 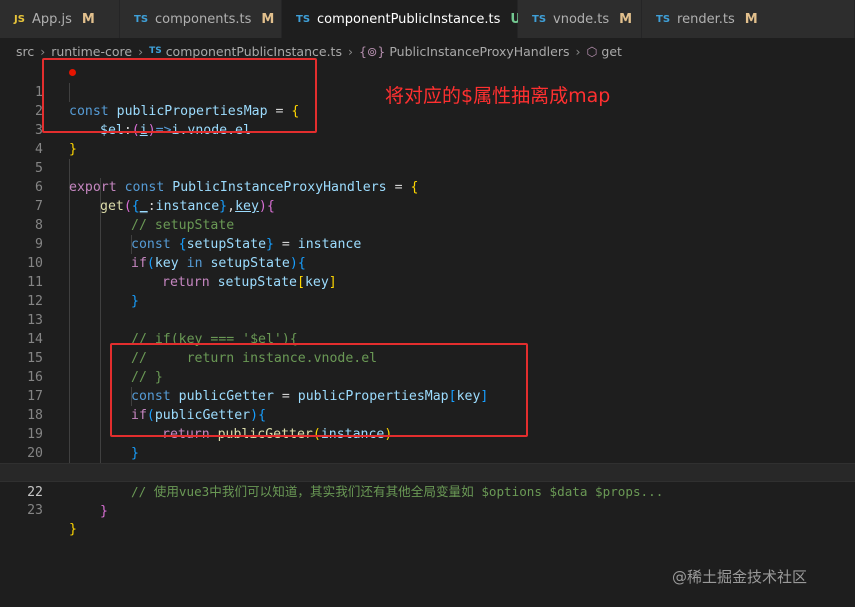 What do you see at coordinates (427, 243) in the screenshot?
I see `code-line: 9 if(key in setupState){` at bounding box center [427, 243].